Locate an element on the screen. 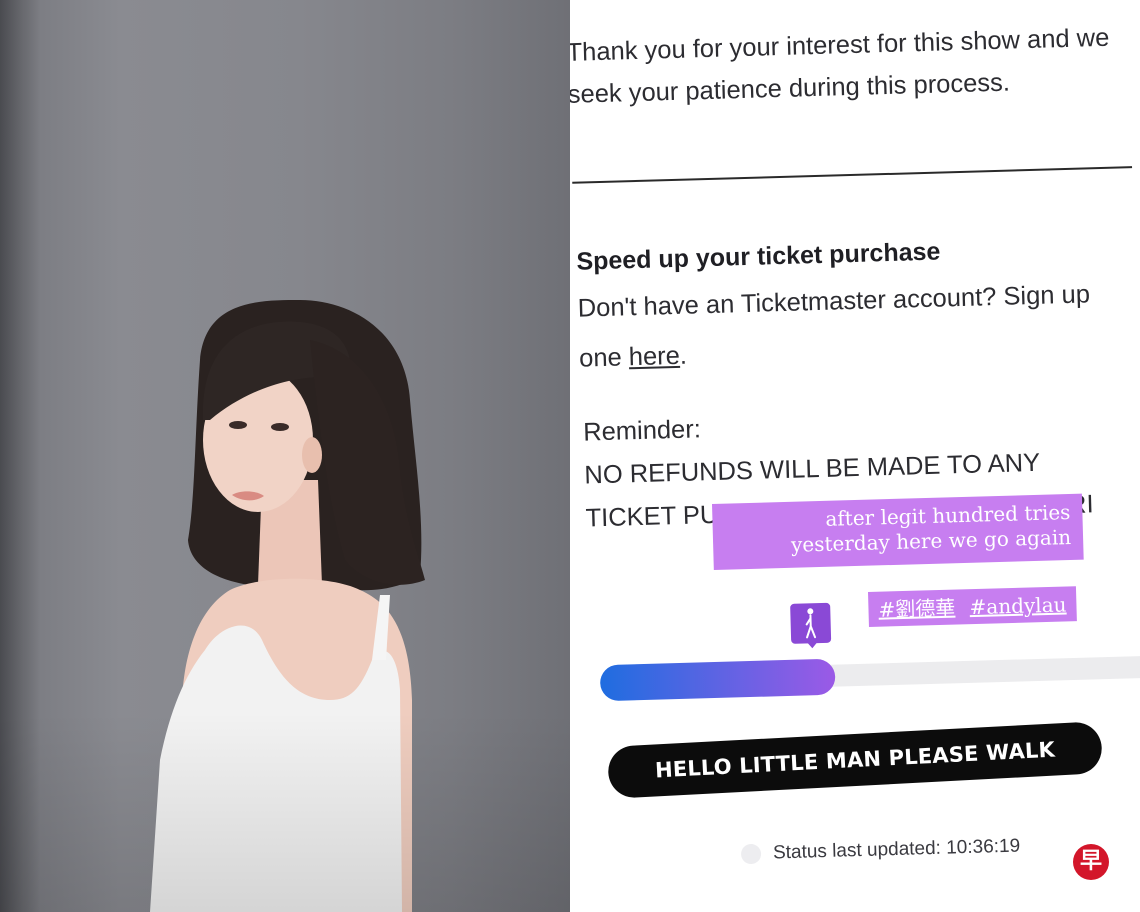 This screenshot has width=1140, height=912. signup-link: here is located at coordinates (654, 356).